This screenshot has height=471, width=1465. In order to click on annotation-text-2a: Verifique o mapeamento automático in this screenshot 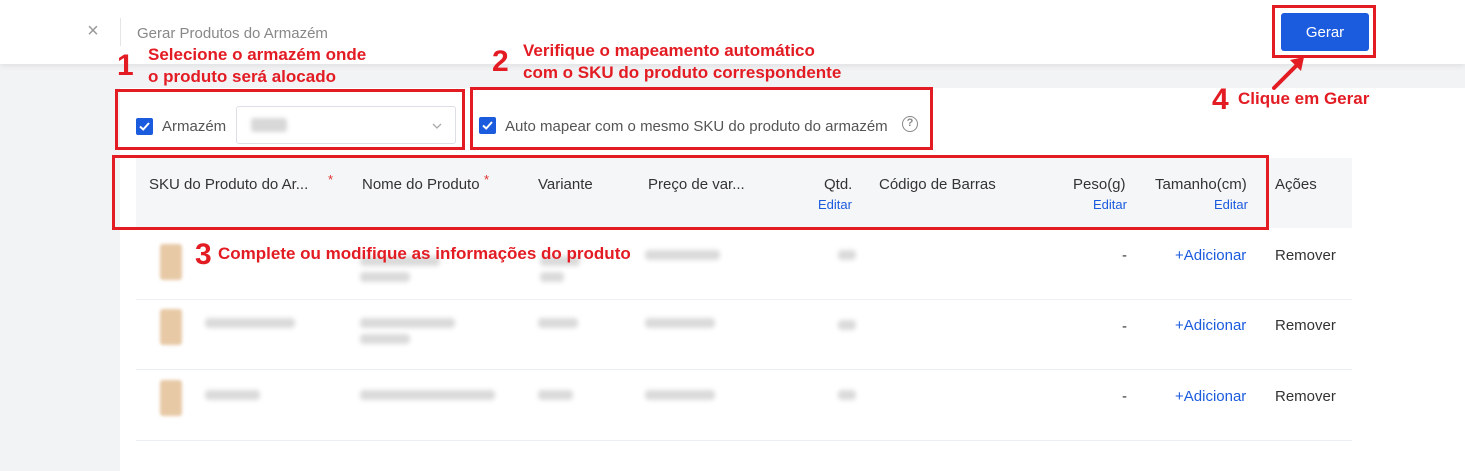, I will do `click(669, 50)`.